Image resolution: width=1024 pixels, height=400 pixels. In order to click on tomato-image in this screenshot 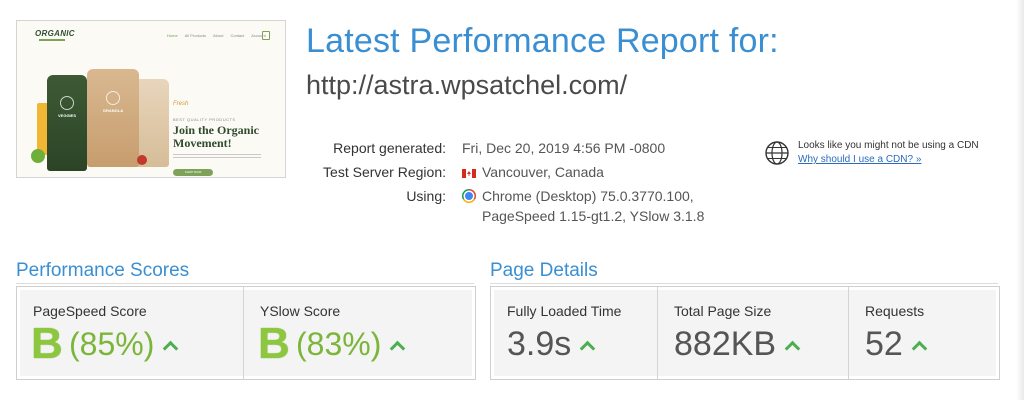, I will do `click(142, 160)`.